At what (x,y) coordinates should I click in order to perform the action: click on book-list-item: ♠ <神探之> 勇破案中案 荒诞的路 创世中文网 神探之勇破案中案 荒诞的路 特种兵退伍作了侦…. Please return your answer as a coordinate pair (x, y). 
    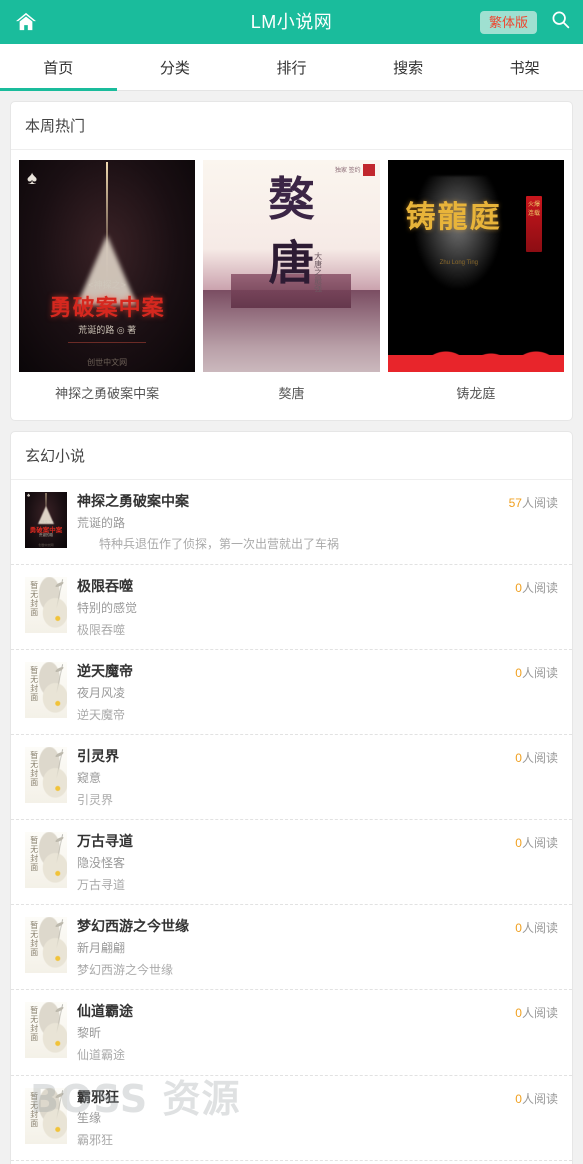
    Looking at the image, I should click on (291, 523).